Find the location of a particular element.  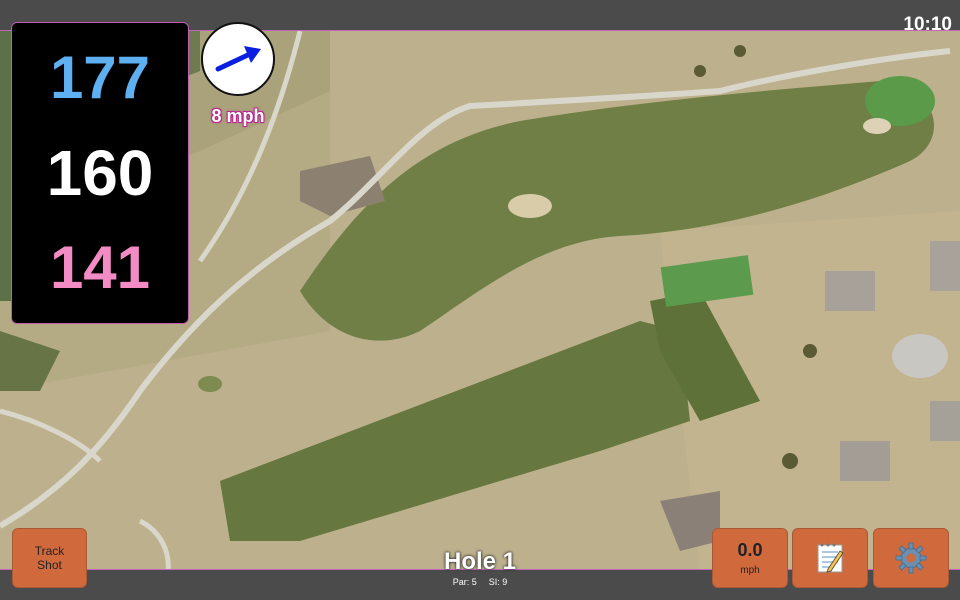

wind-arrow-icon is located at coordinates (238, 59).